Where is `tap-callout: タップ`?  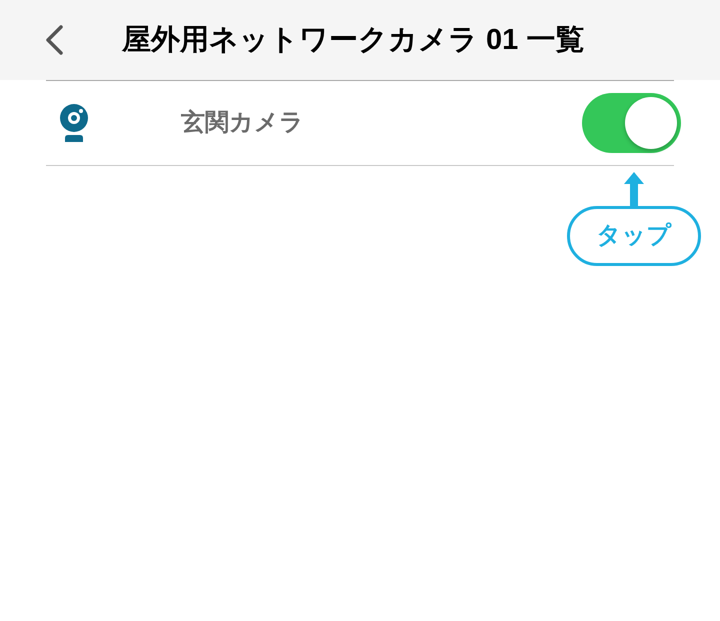 tap-callout: タップ is located at coordinates (634, 236).